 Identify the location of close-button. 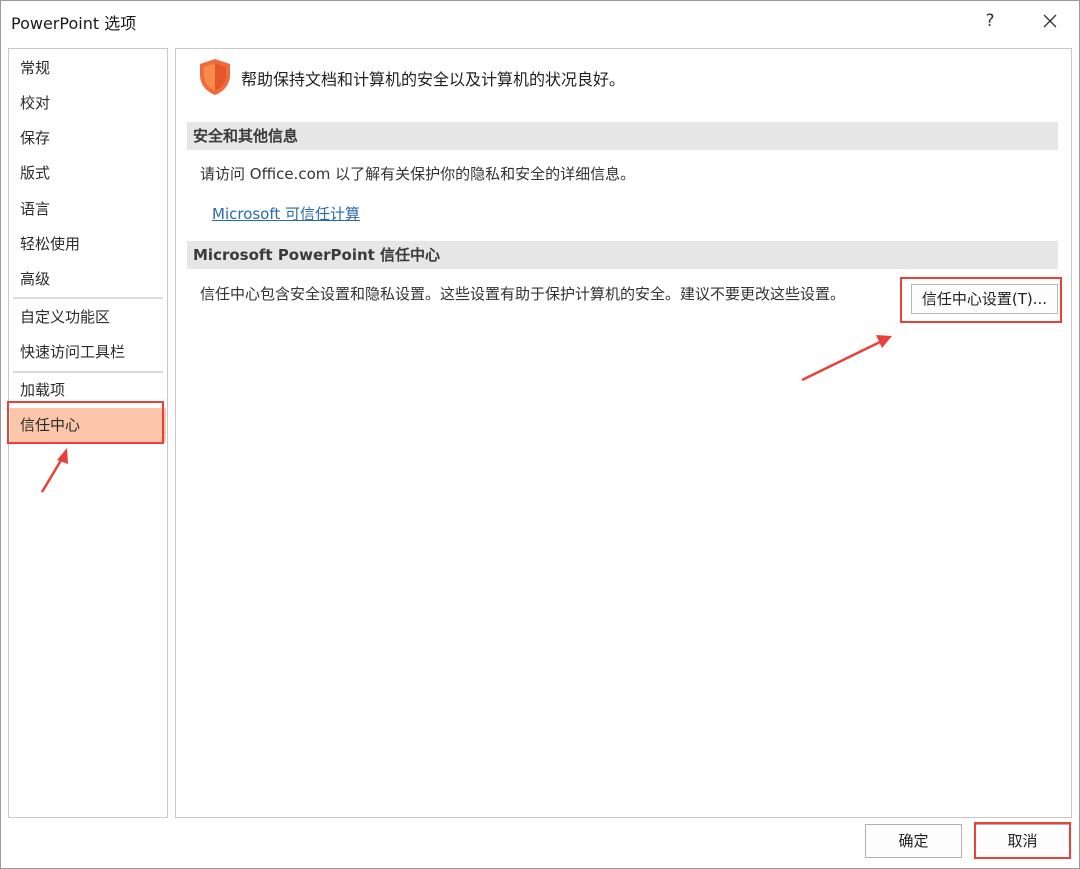
(1050, 21).